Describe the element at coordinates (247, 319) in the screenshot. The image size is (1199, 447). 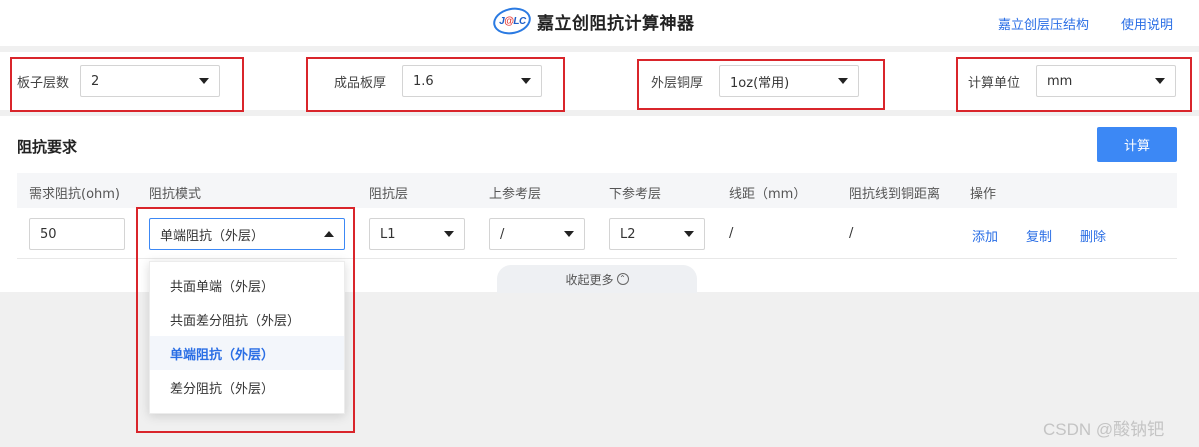
I see `dropdown-option-coplanar-diff: 共面差分阻抗（外层）` at that location.